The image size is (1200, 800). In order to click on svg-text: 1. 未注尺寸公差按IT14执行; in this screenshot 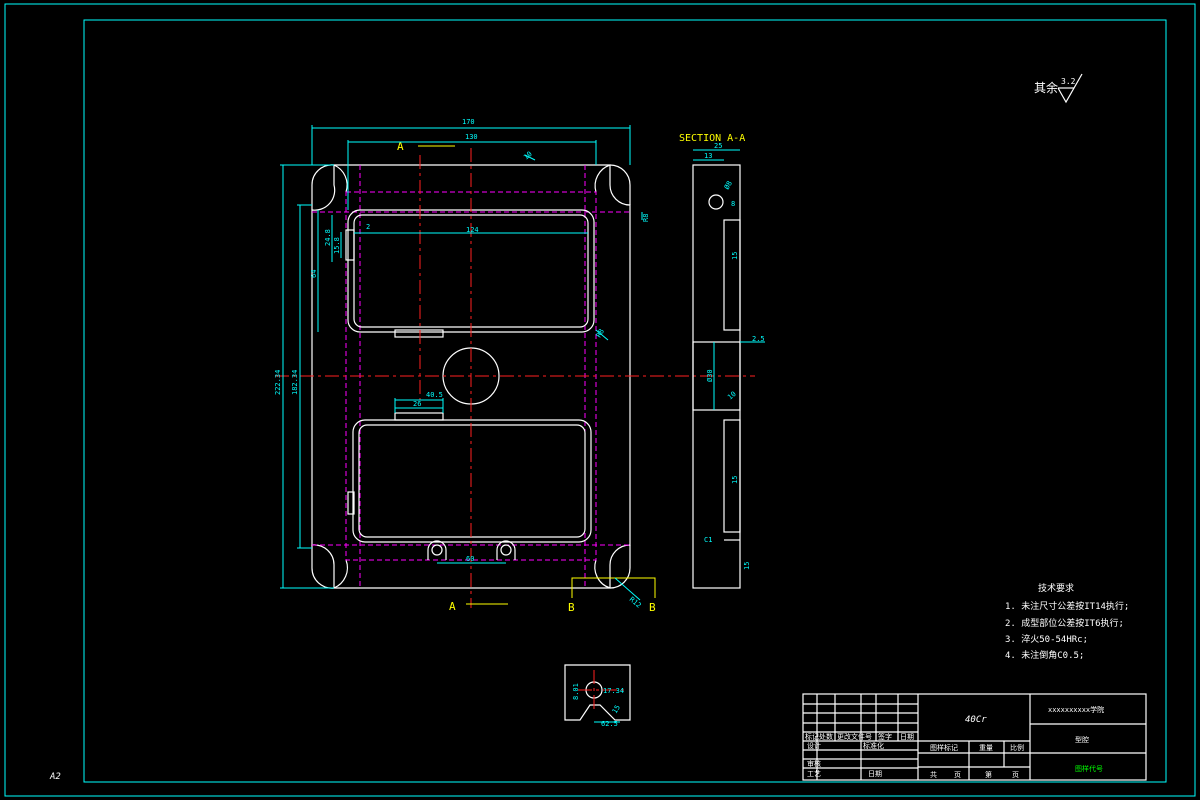, I will do `click(1067, 606)`.